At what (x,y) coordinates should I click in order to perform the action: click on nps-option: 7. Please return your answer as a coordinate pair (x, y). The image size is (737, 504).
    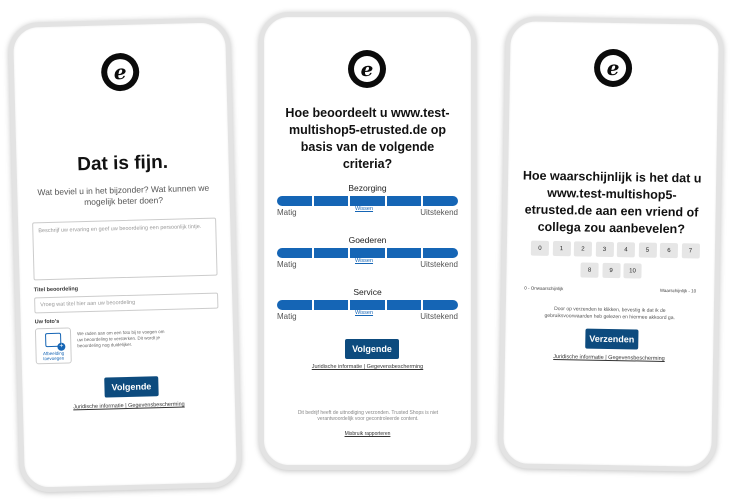
    Looking at the image, I should click on (690, 251).